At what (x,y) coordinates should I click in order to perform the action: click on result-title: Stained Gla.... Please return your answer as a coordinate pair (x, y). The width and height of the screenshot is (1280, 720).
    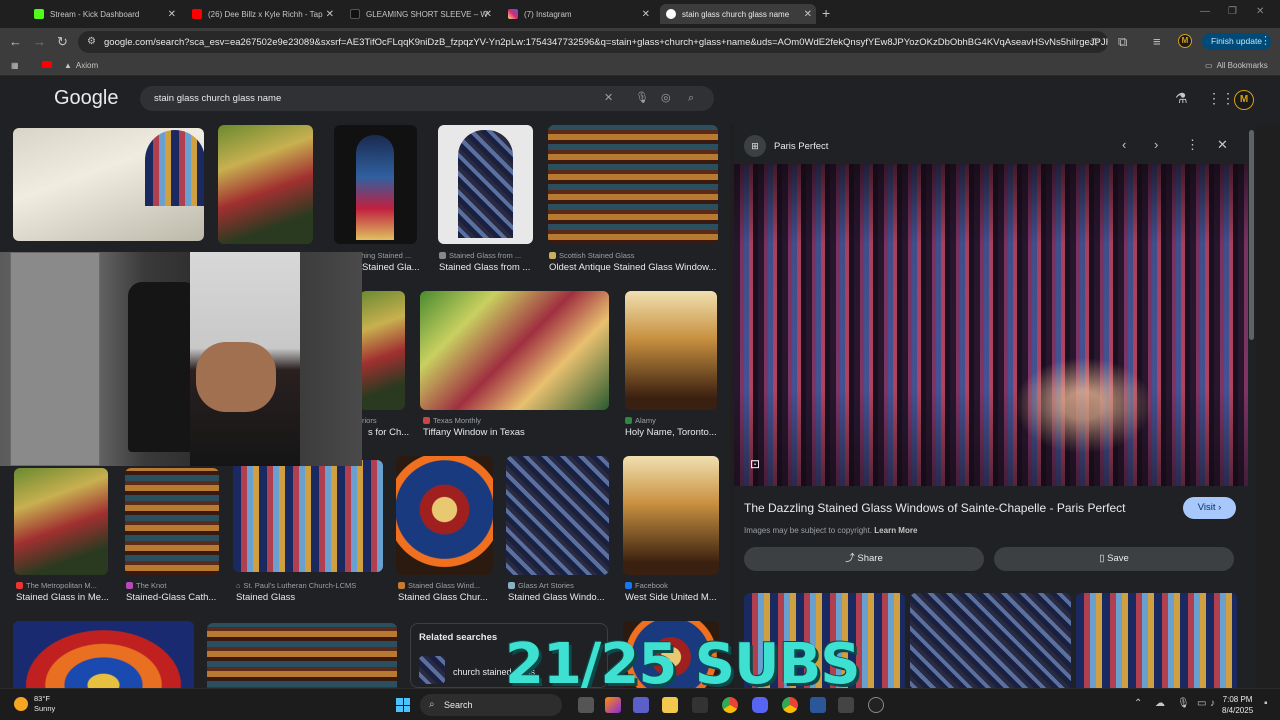
    Looking at the image, I should click on (398, 267).